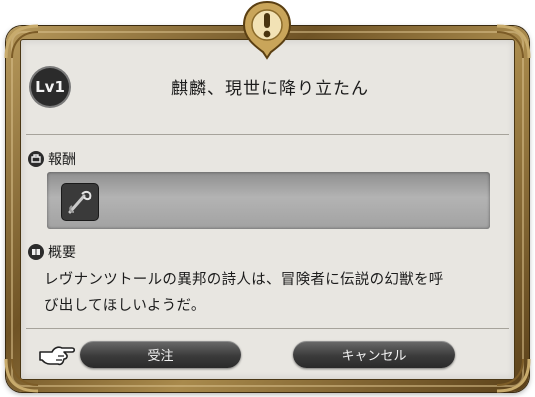 This screenshot has width=535, height=397. I want to click on cancel-button: キャンセル, so click(374, 354).